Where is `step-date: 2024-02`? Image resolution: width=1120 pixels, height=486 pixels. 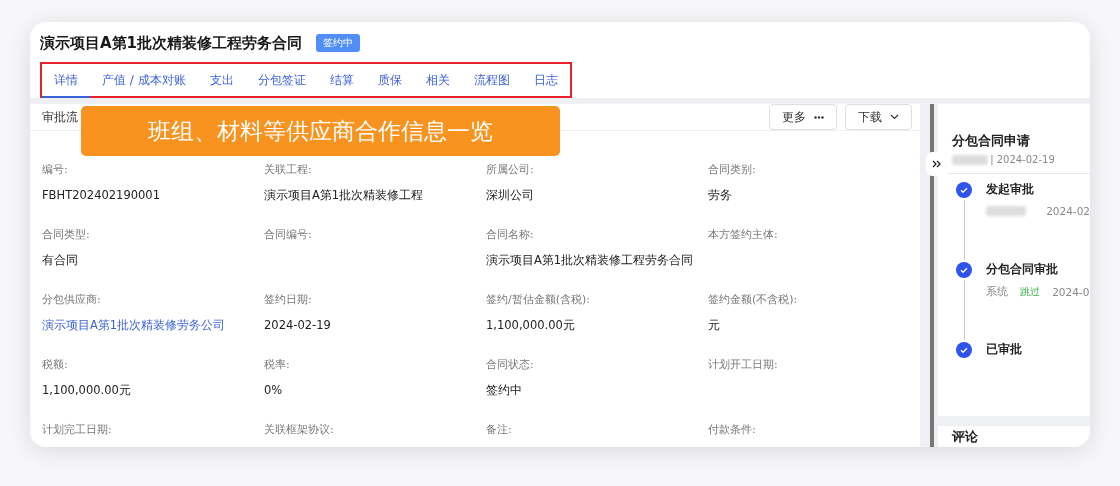 step-date: 2024-02 is located at coordinates (1068, 211).